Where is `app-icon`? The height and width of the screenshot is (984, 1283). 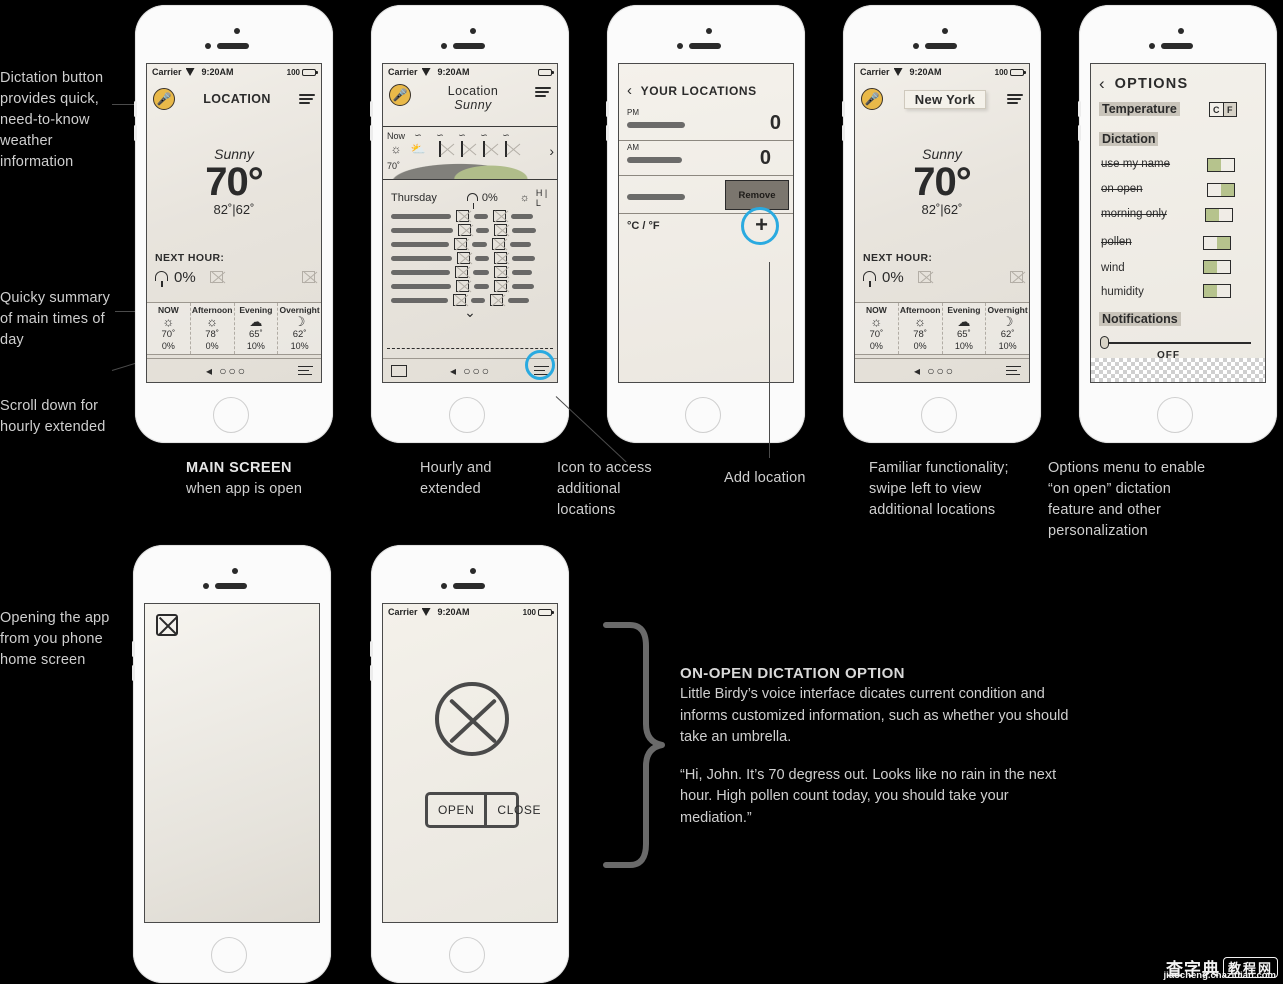
app-icon is located at coordinates (167, 625).